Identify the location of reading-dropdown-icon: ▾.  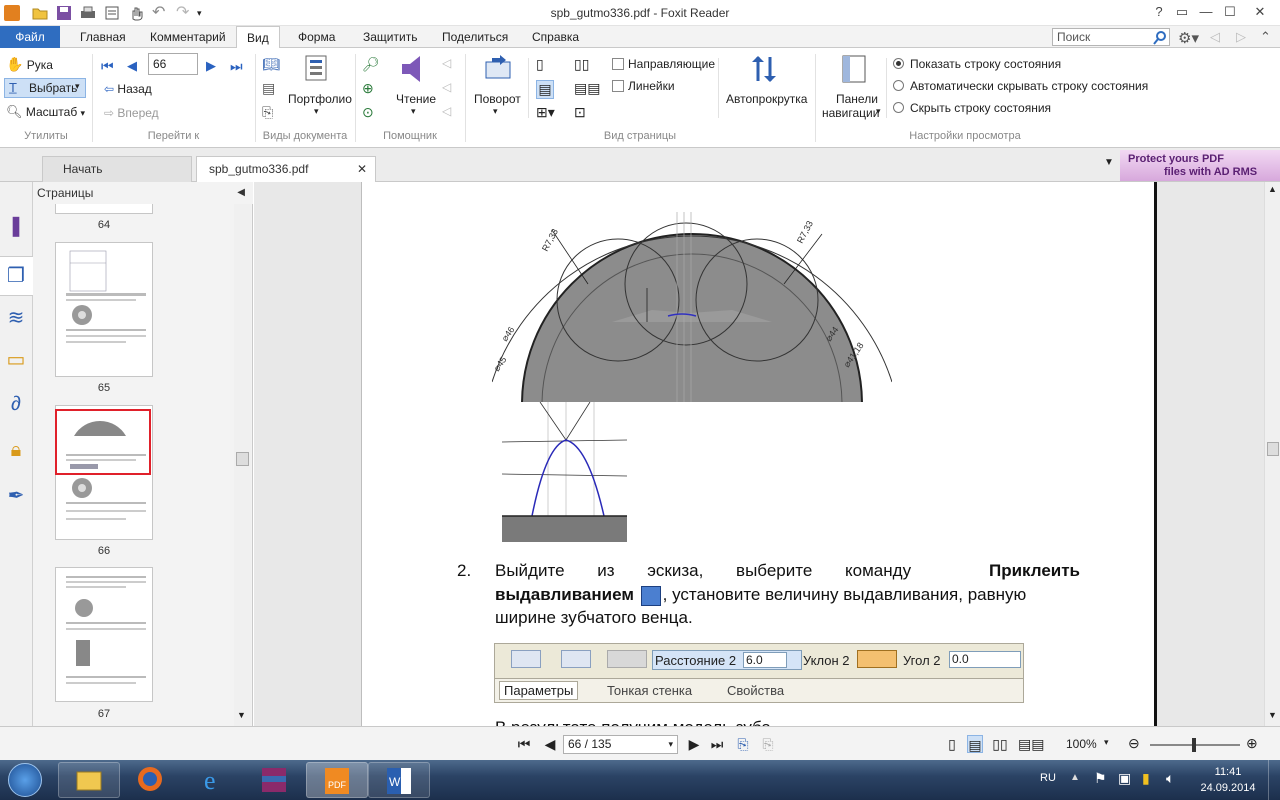
(413, 111).